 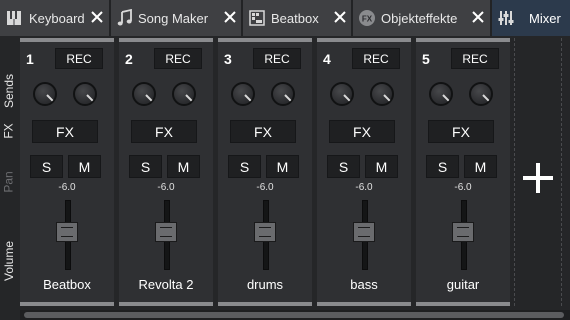 What do you see at coordinates (14, 18) in the screenshot?
I see `piano-icon` at bounding box center [14, 18].